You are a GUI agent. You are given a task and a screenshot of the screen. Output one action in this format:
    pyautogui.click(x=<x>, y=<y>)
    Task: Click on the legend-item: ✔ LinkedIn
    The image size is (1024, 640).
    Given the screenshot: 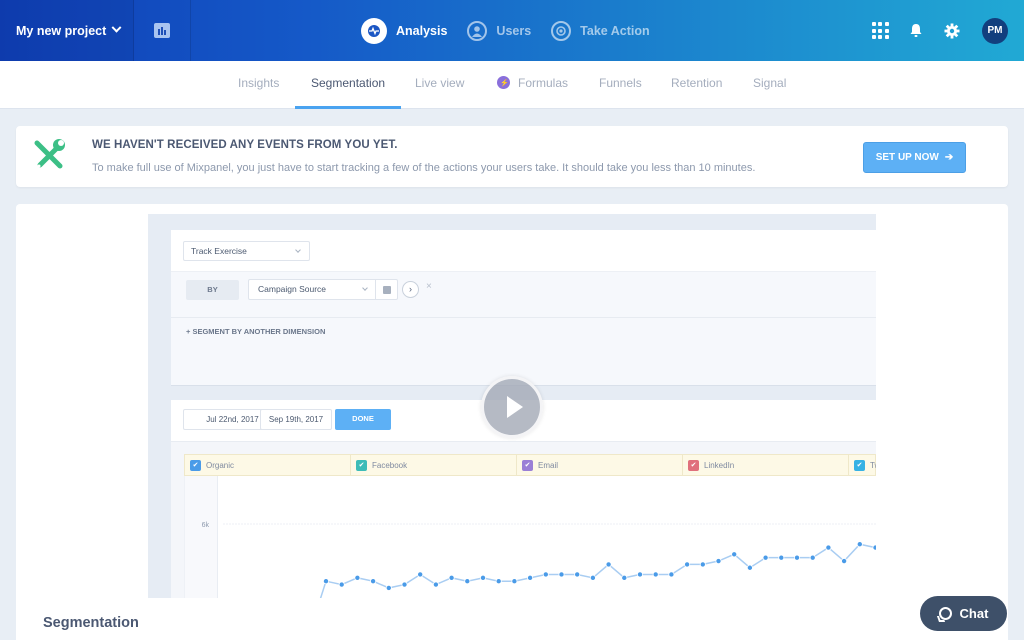 What is the action you would take?
    pyautogui.click(x=766, y=465)
    